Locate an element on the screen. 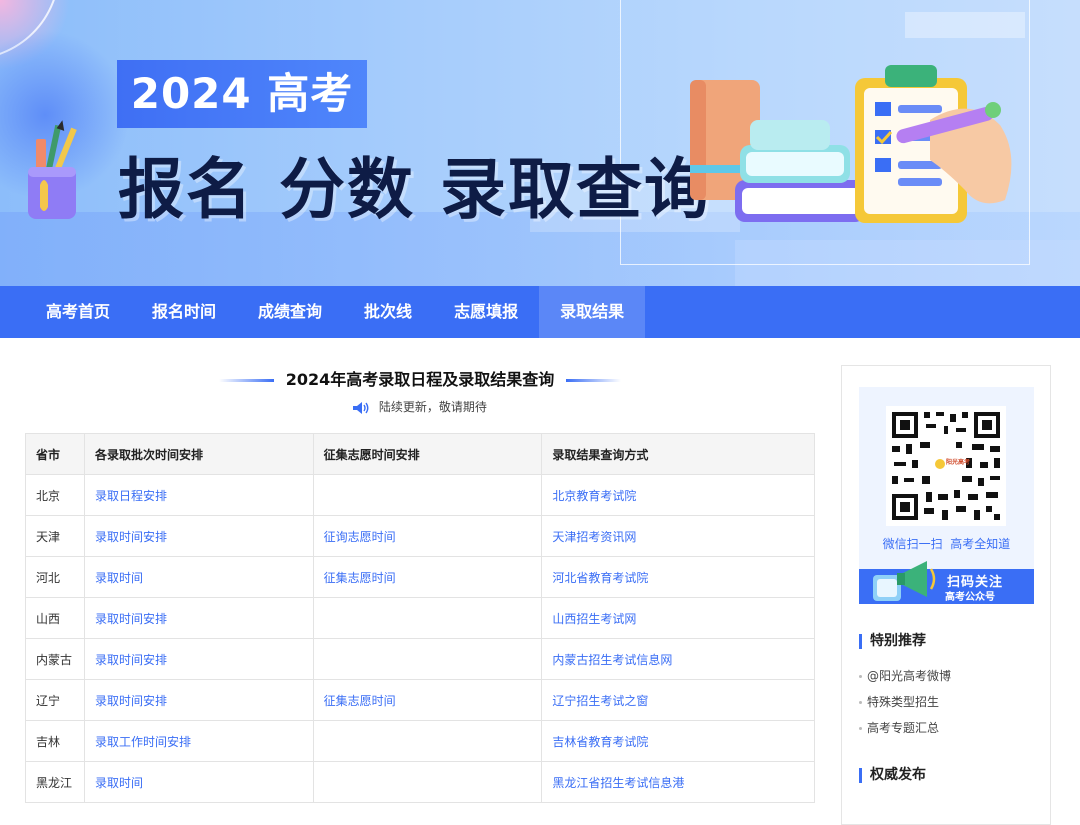  nav-item-admission-results: 录取结果 is located at coordinates (592, 312).